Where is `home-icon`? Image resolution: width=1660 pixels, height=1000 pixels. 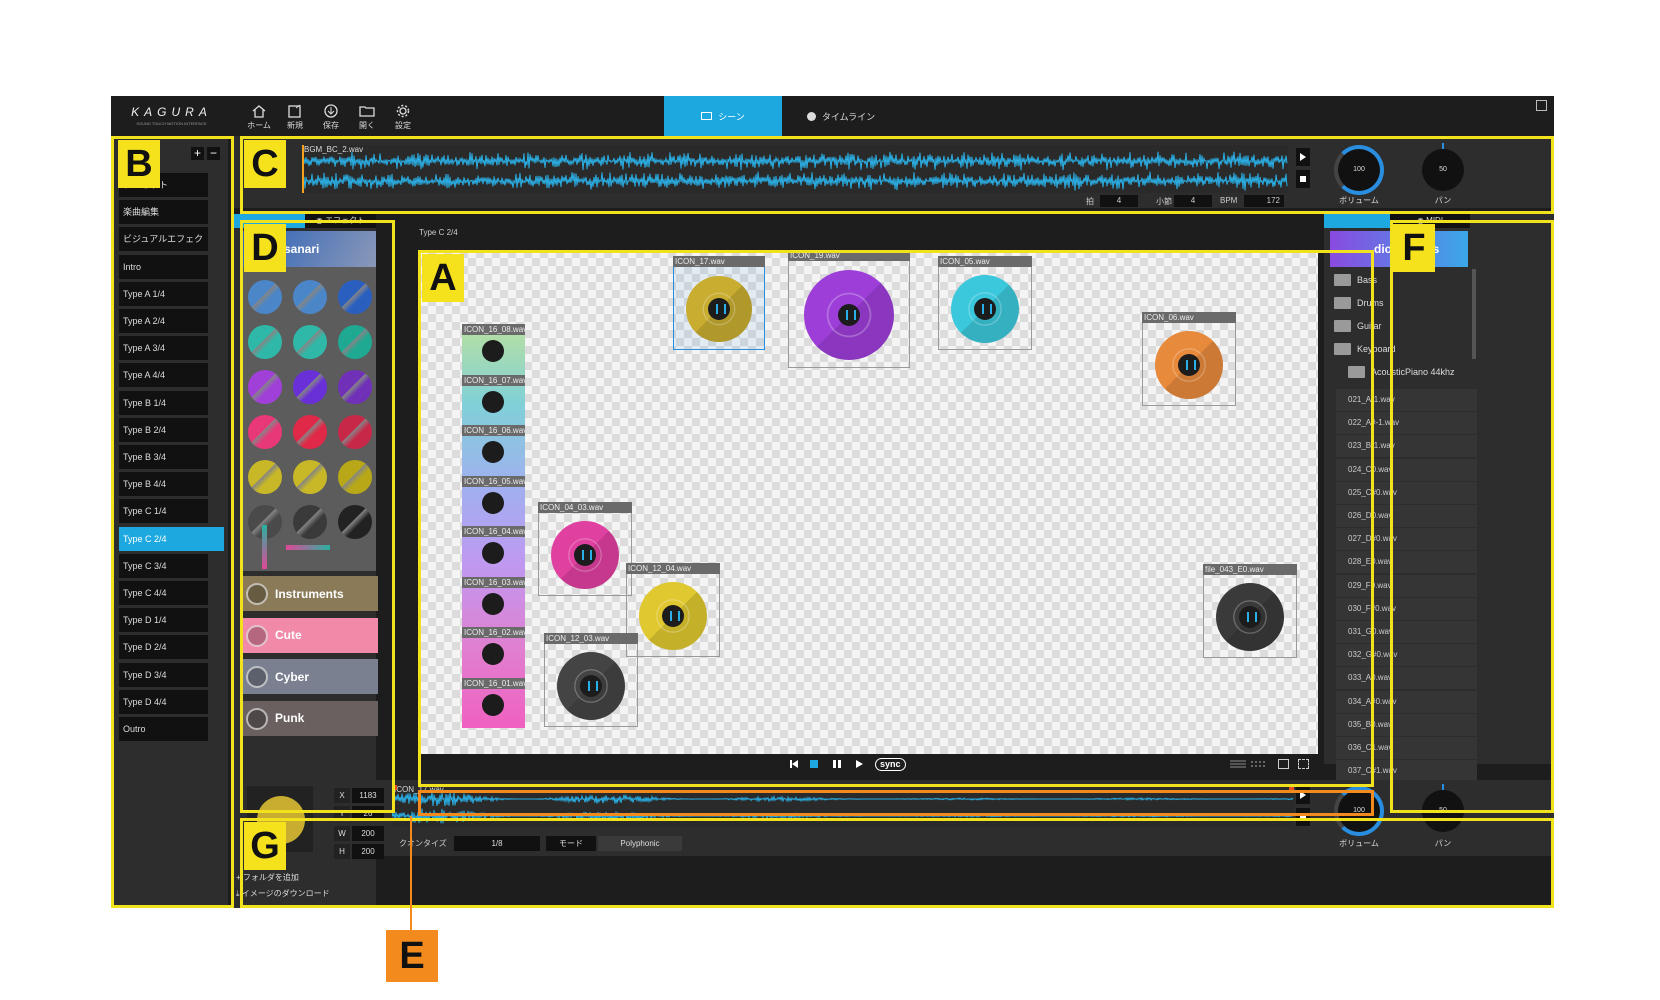
home-icon is located at coordinates (259, 111).